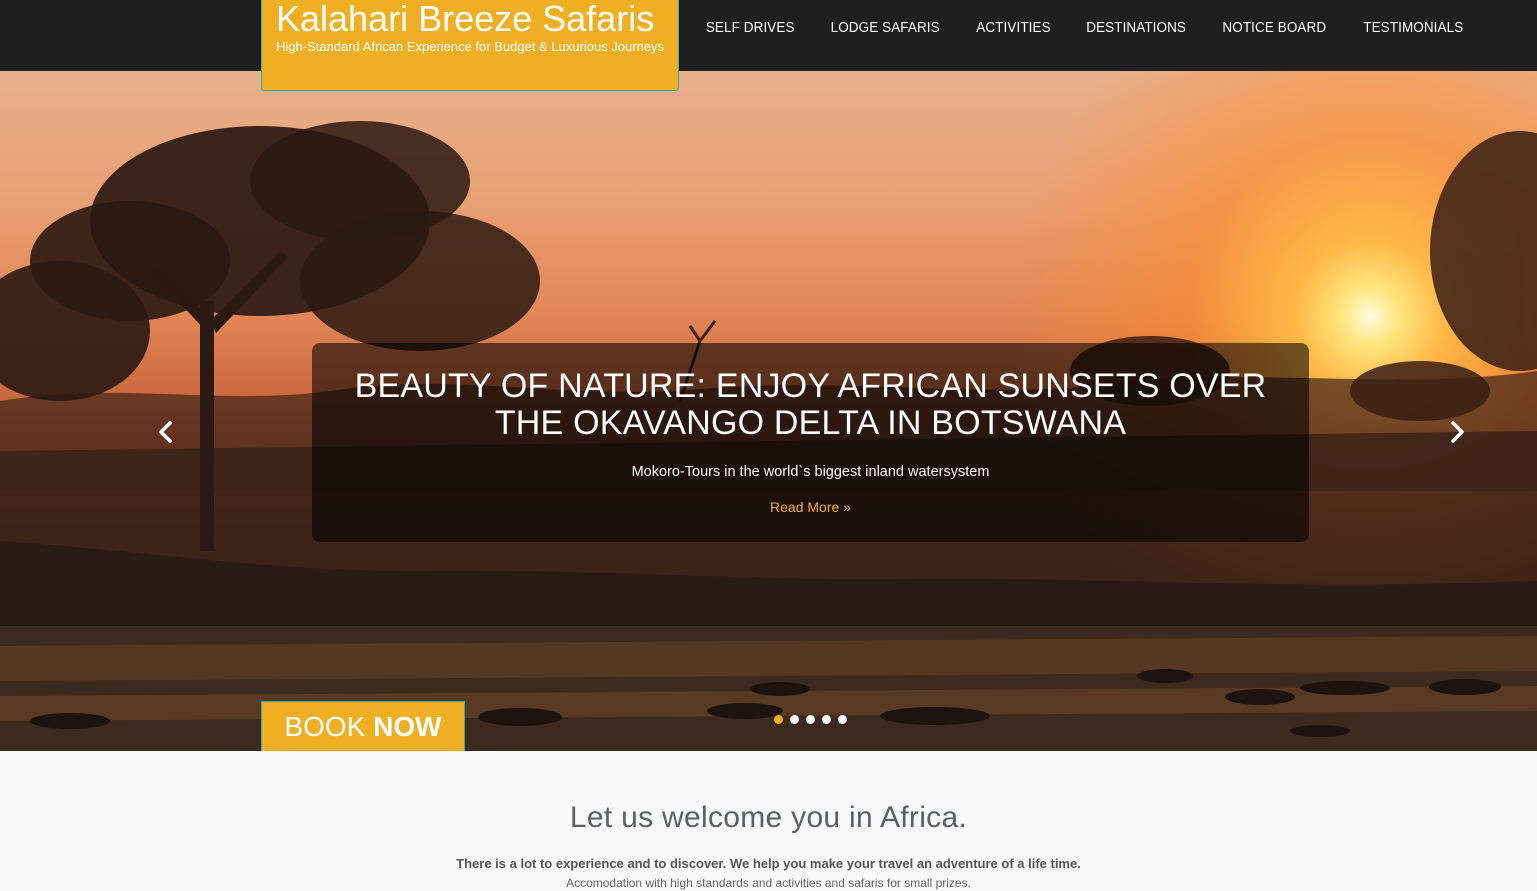 Image resolution: width=1537 pixels, height=891 pixels. I want to click on chevron-left-icon, so click(165, 432).